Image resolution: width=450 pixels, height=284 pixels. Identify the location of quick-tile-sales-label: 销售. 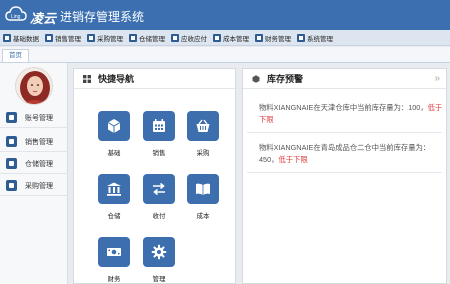
(159, 153).